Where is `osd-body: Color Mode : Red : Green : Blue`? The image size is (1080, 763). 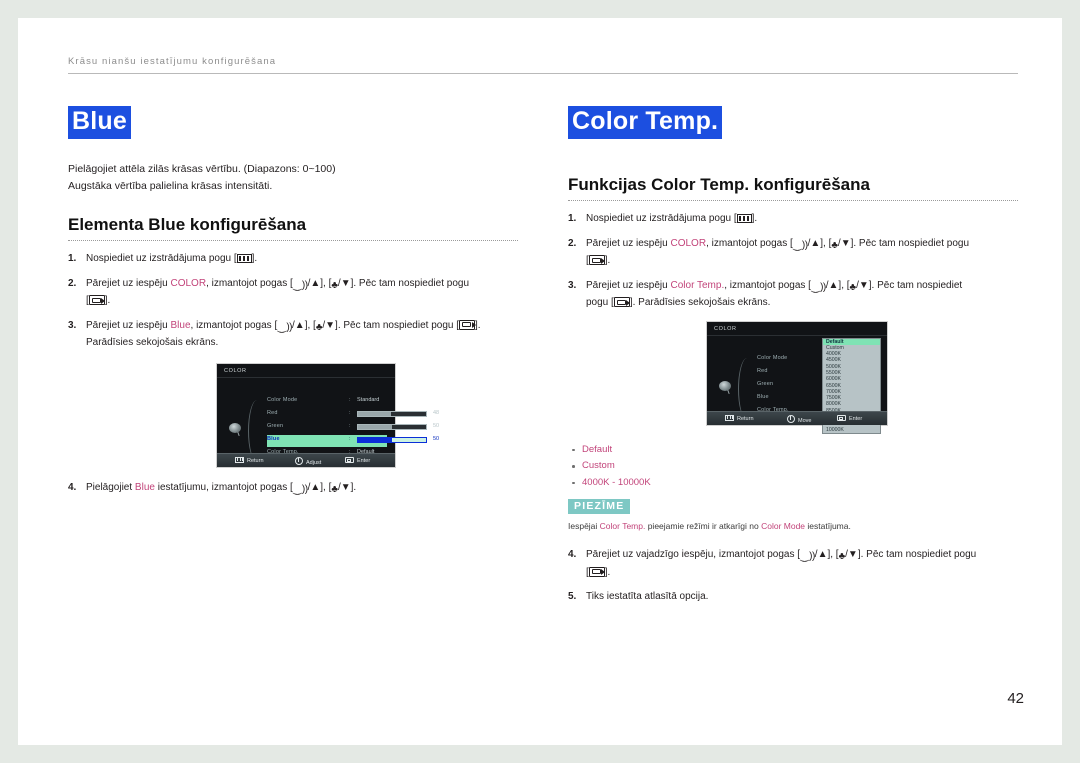 osd-body: Color Mode : Red : Green : Blue is located at coordinates (797, 385).